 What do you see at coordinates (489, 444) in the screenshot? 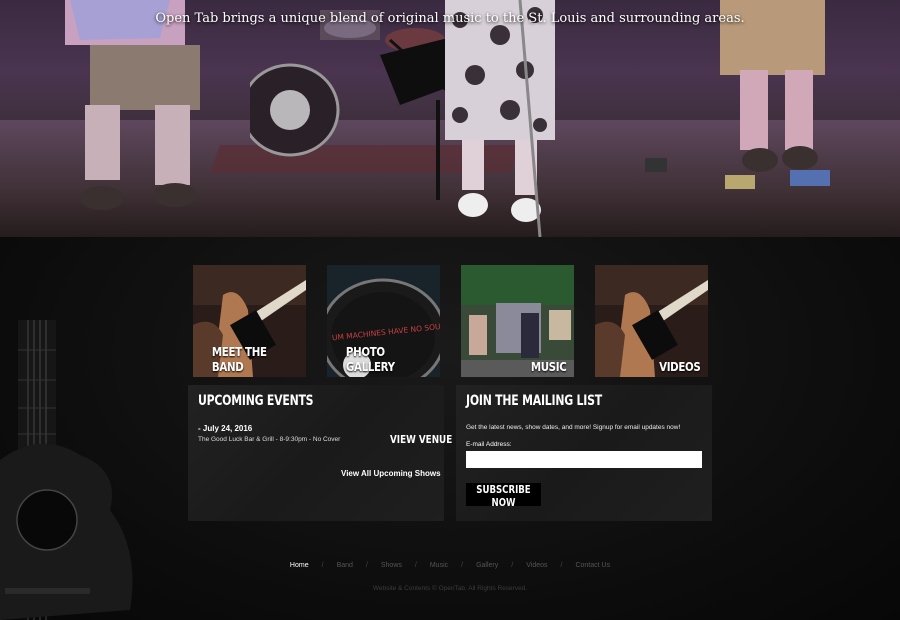
I see `email-label: E-mail Address:` at bounding box center [489, 444].